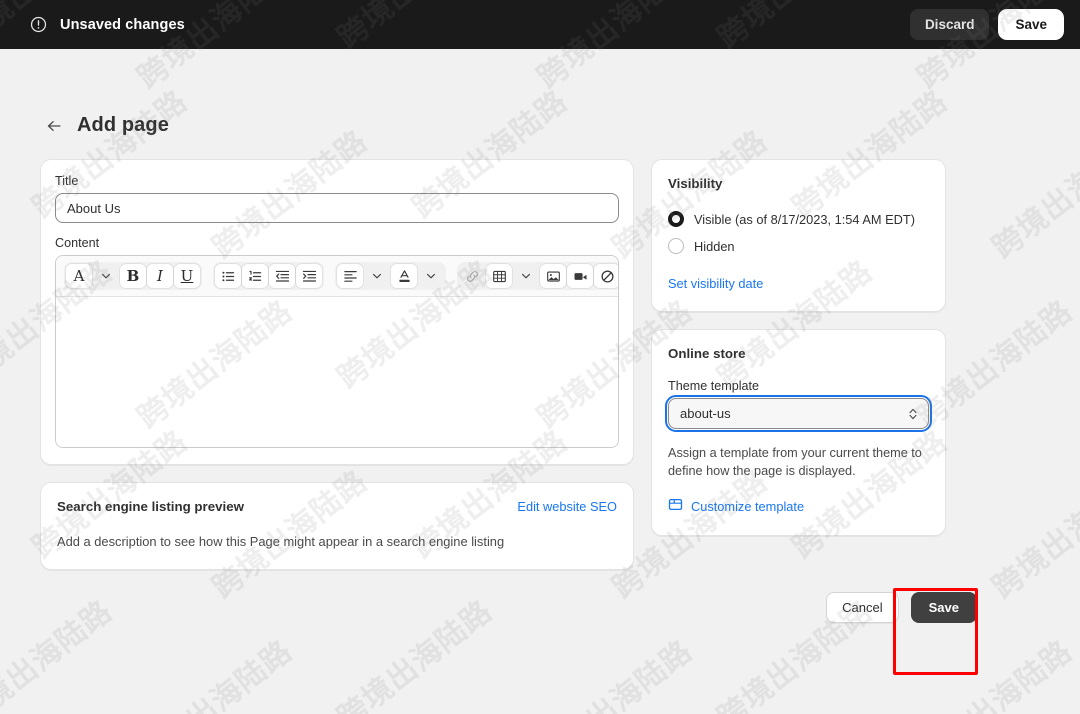  I want to click on insert-video-button, so click(580, 276).